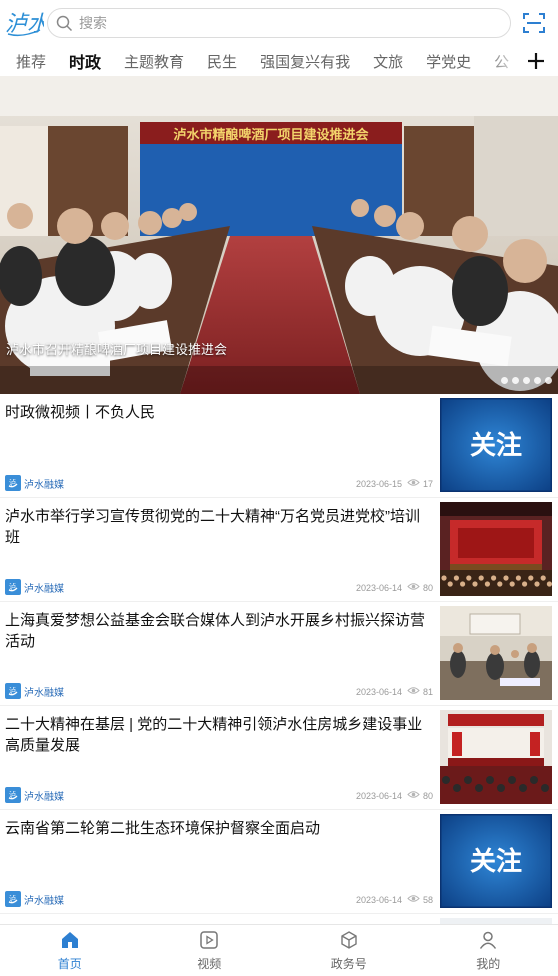 The image size is (558, 976). I want to click on news-title: 二十大精神在基层 | 党的二十大精神引领泸水住房城乡建设事业高质量发展, so click(217, 735).